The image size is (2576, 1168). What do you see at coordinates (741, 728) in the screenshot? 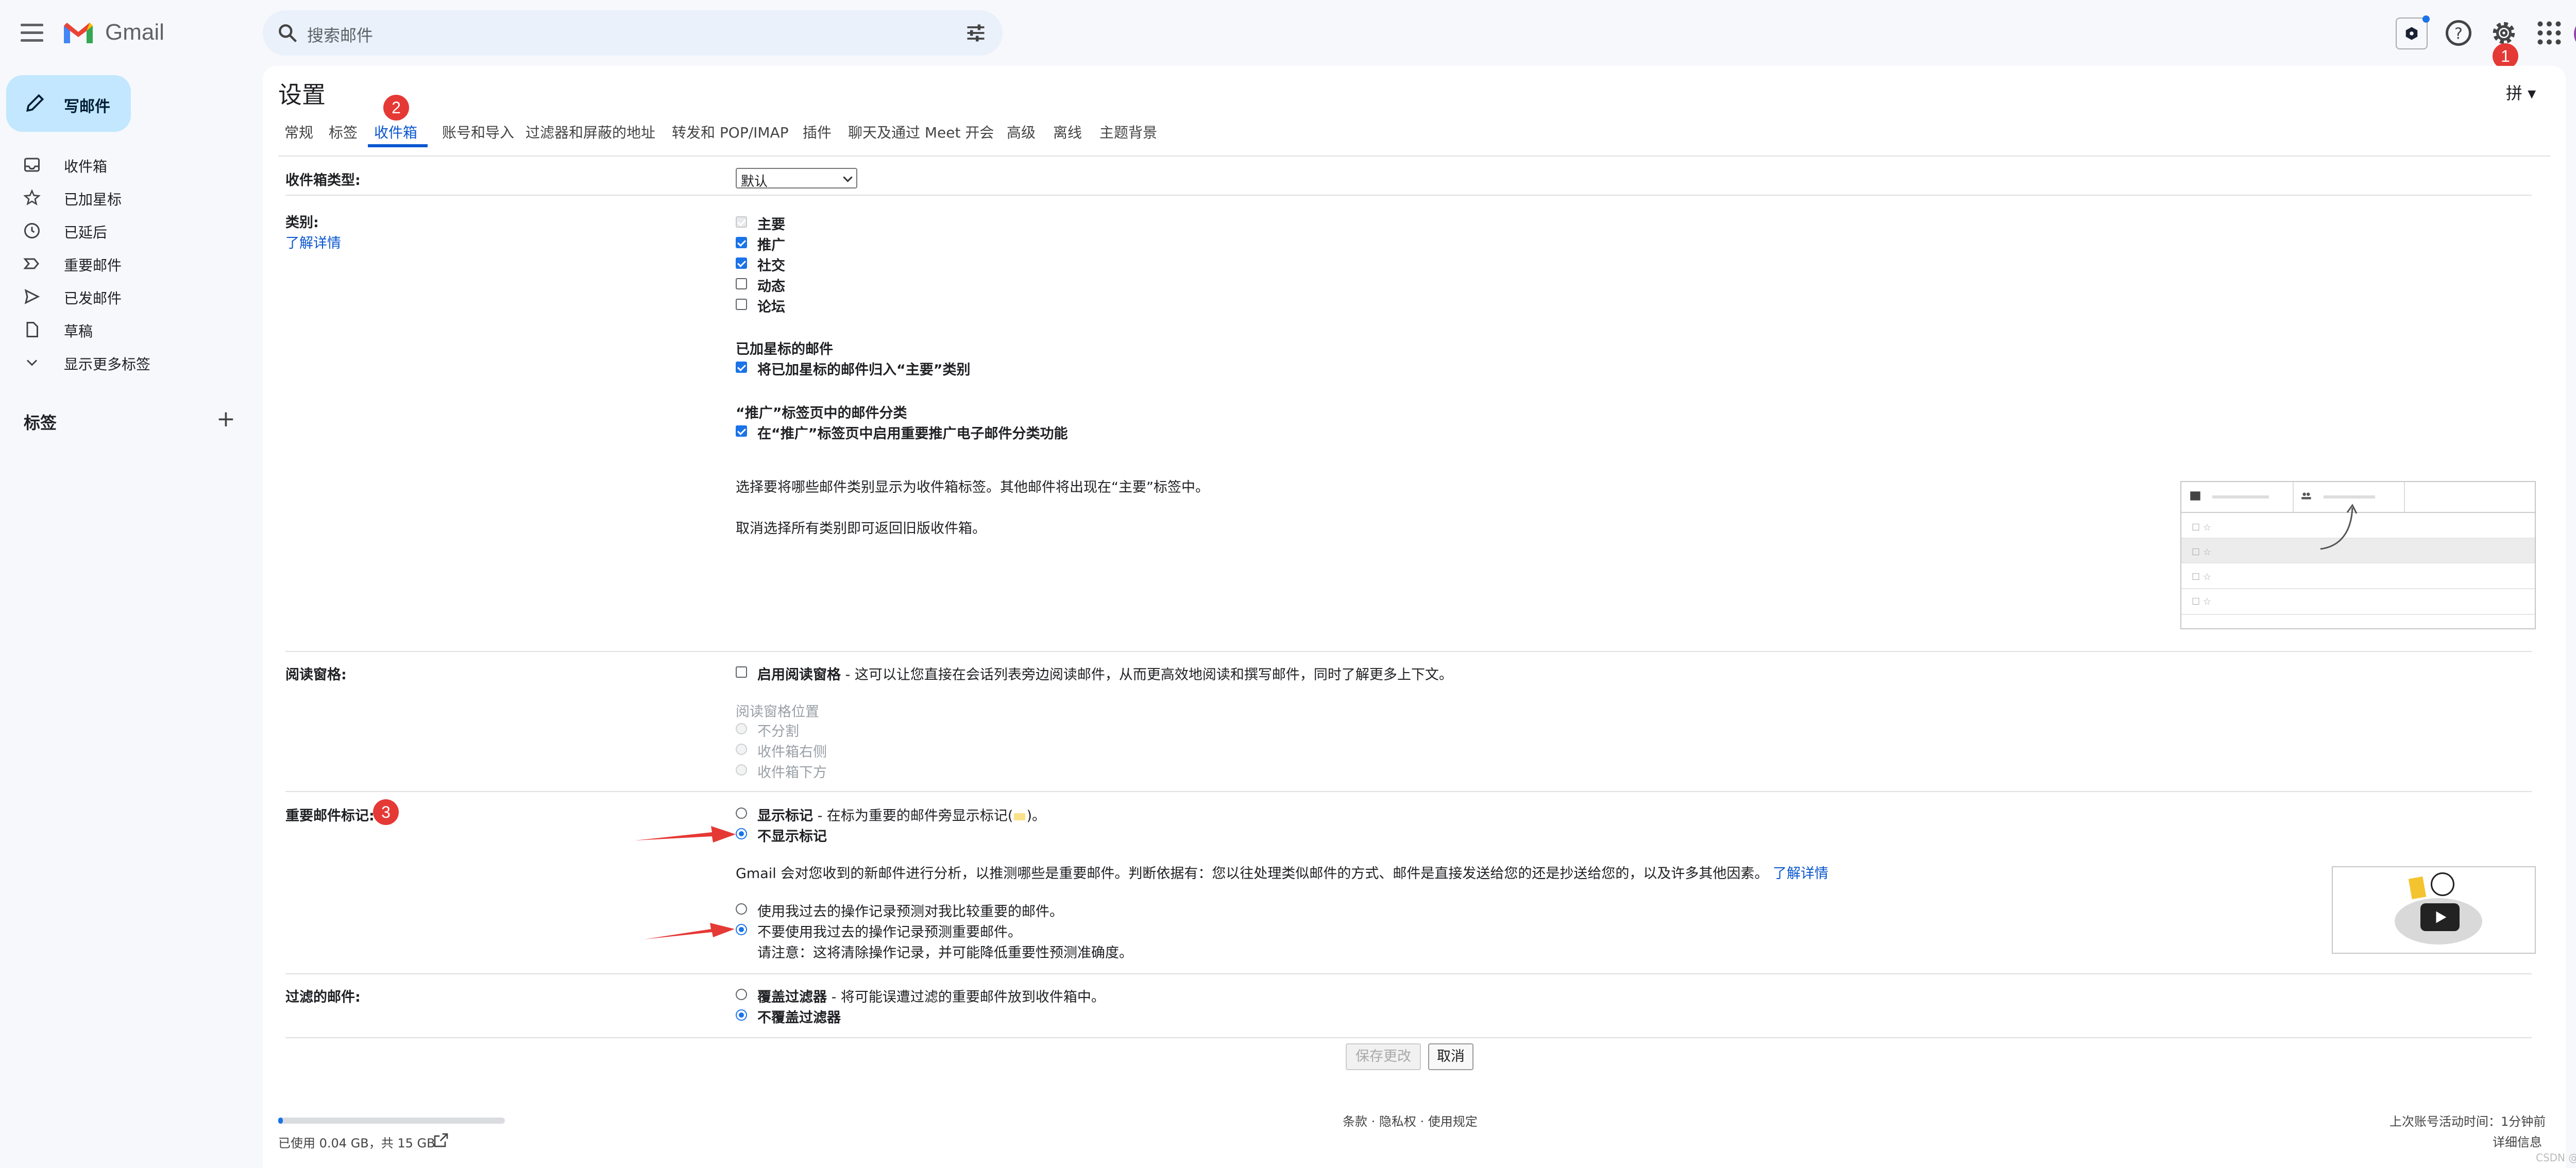
I see `reading-pane-no-split-radio` at bounding box center [741, 728].